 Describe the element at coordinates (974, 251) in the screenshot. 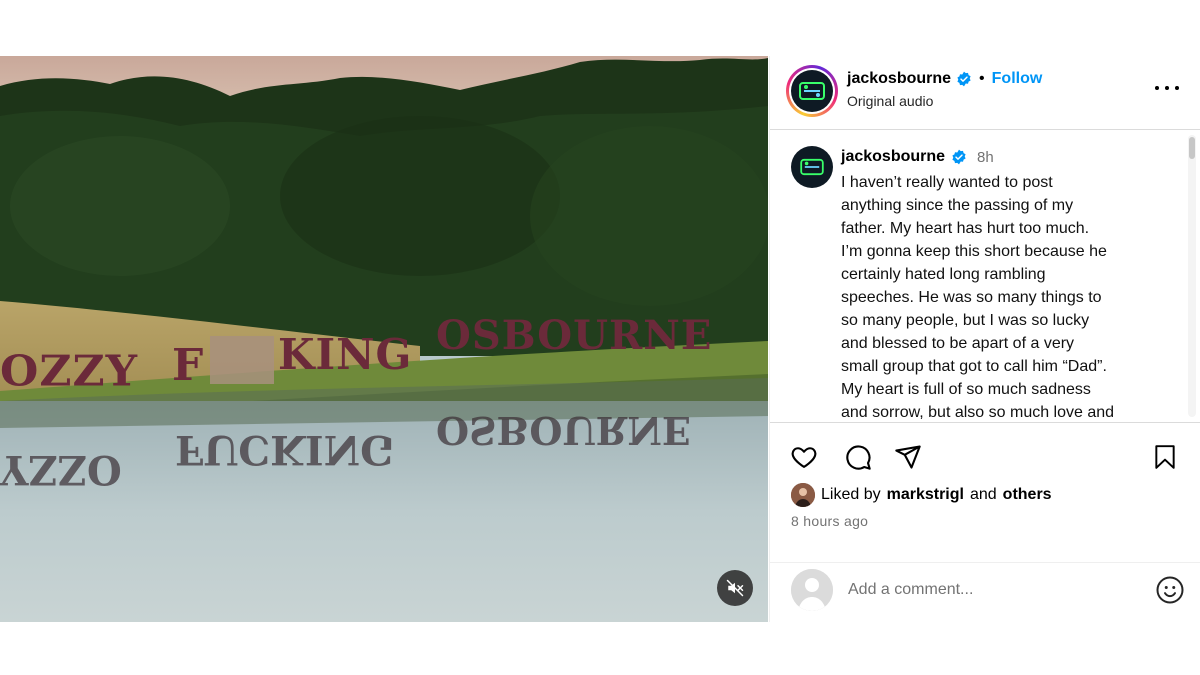

I see `caption-line: I’m gonna keep this short because he` at that location.